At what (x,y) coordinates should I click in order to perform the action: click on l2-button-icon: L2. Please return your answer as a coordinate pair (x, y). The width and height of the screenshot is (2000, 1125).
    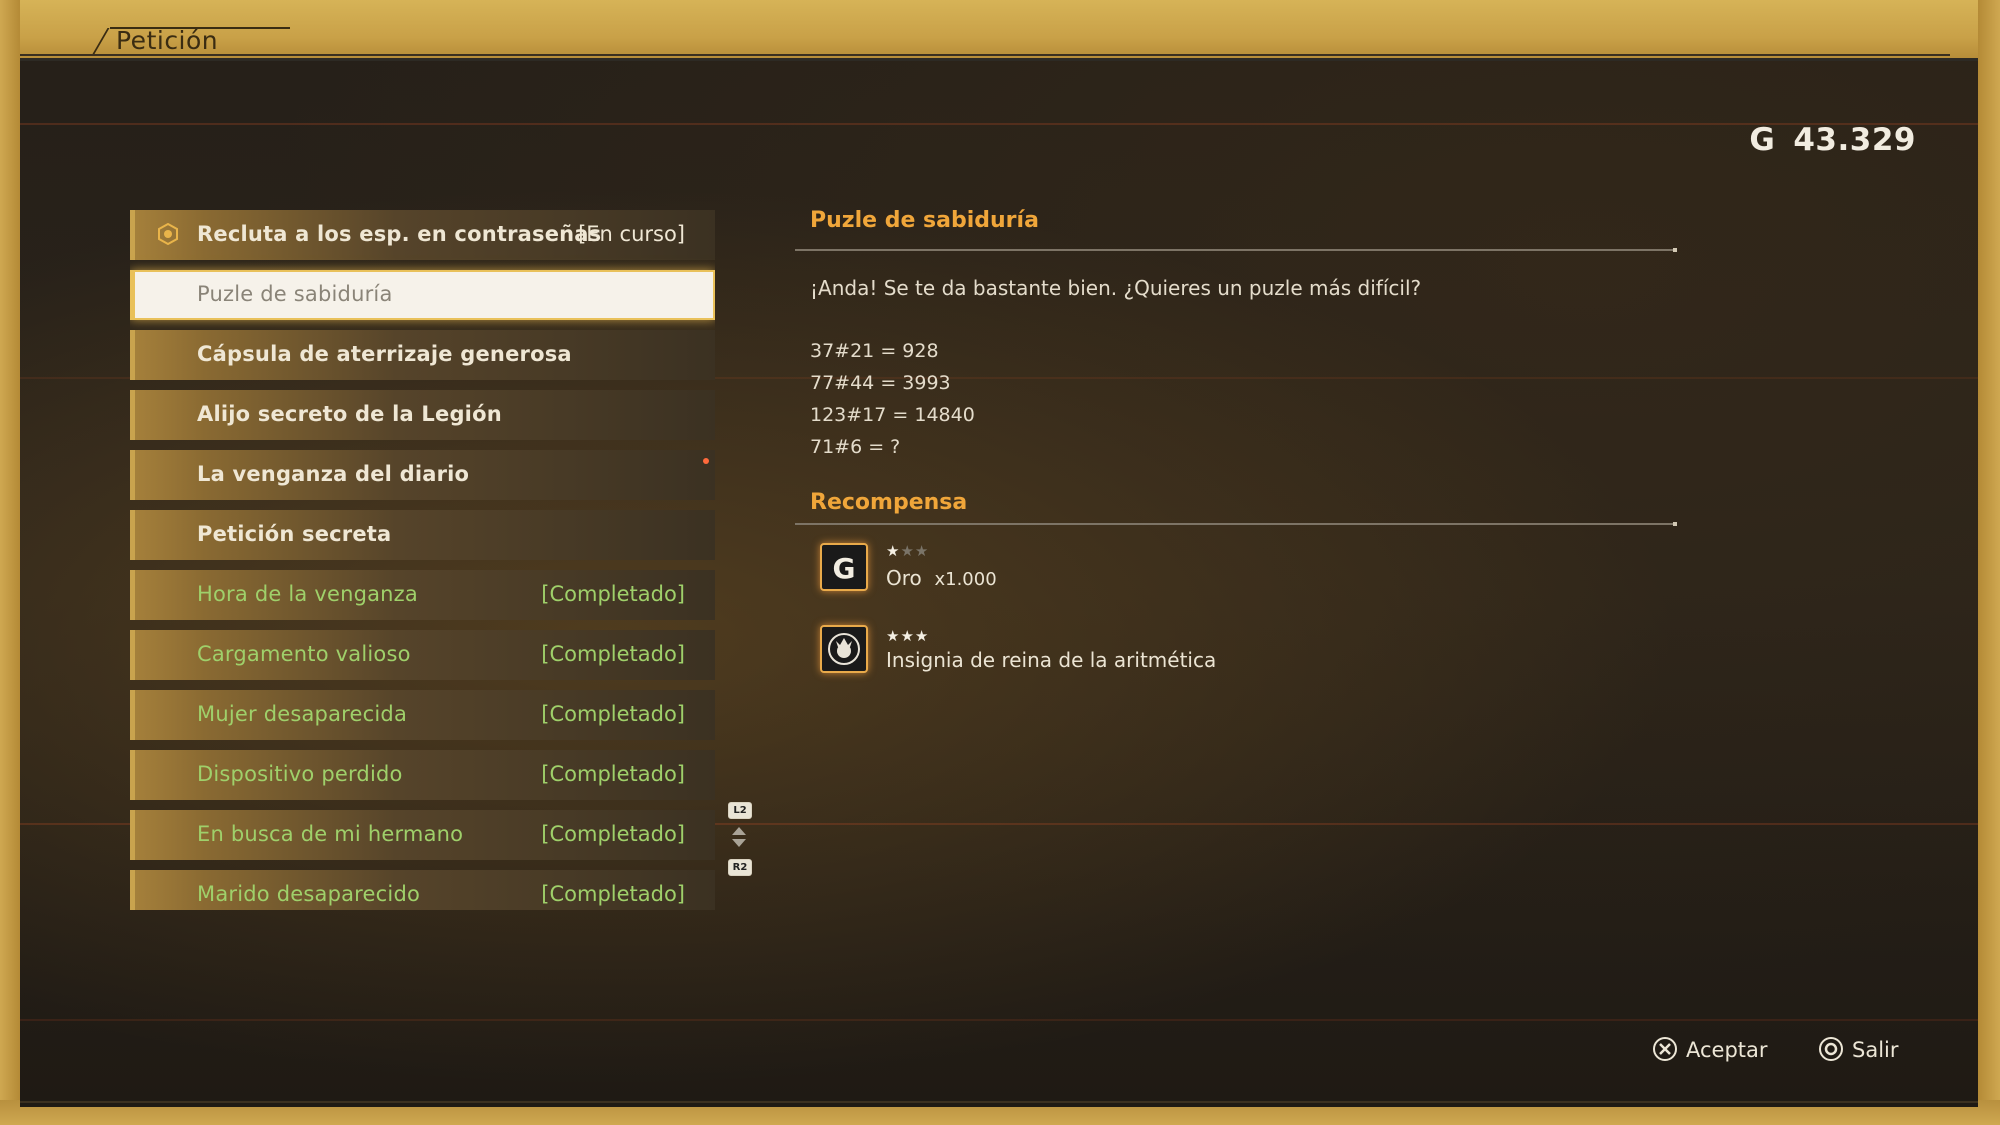
    Looking at the image, I should click on (740, 810).